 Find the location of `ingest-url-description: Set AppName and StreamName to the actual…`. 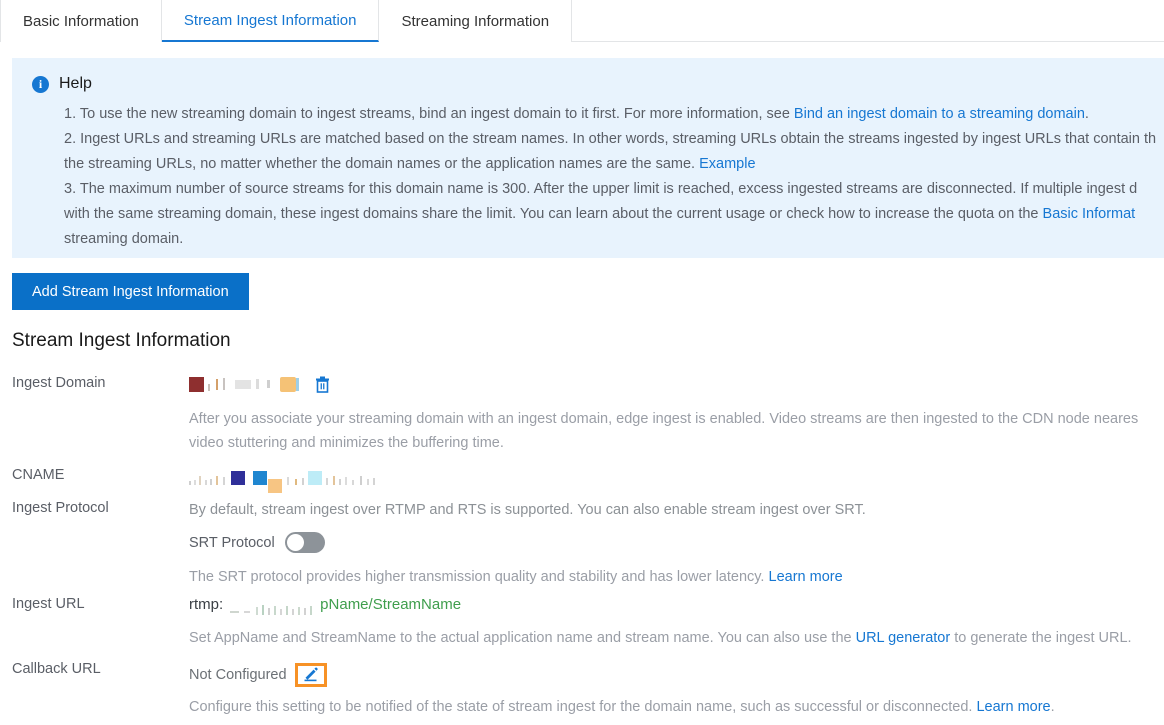

ingest-url-description: Set AppName and StreamName to the actual… is located at coordinates (676, 638).